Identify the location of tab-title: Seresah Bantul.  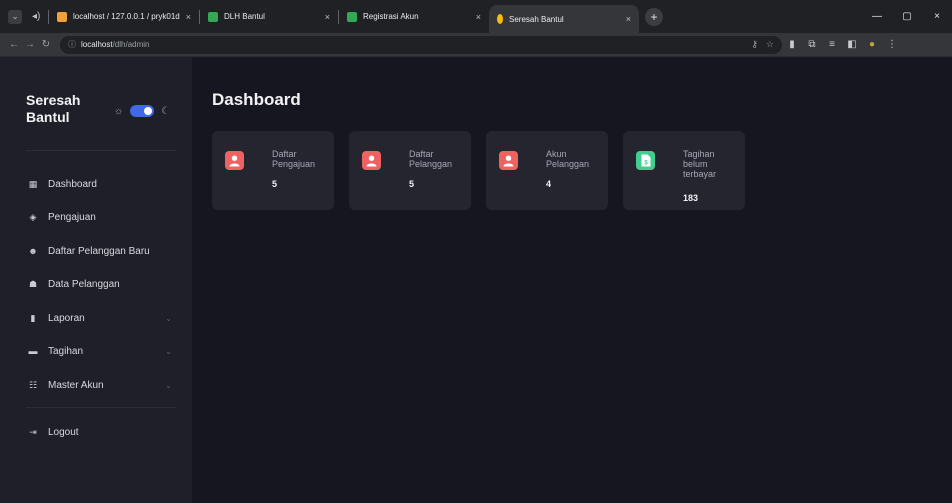
(536, 19).